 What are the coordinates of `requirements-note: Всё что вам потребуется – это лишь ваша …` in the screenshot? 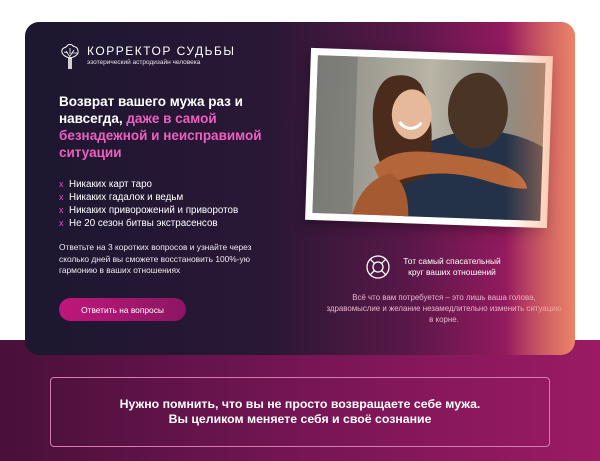 It's located at (444, 308).